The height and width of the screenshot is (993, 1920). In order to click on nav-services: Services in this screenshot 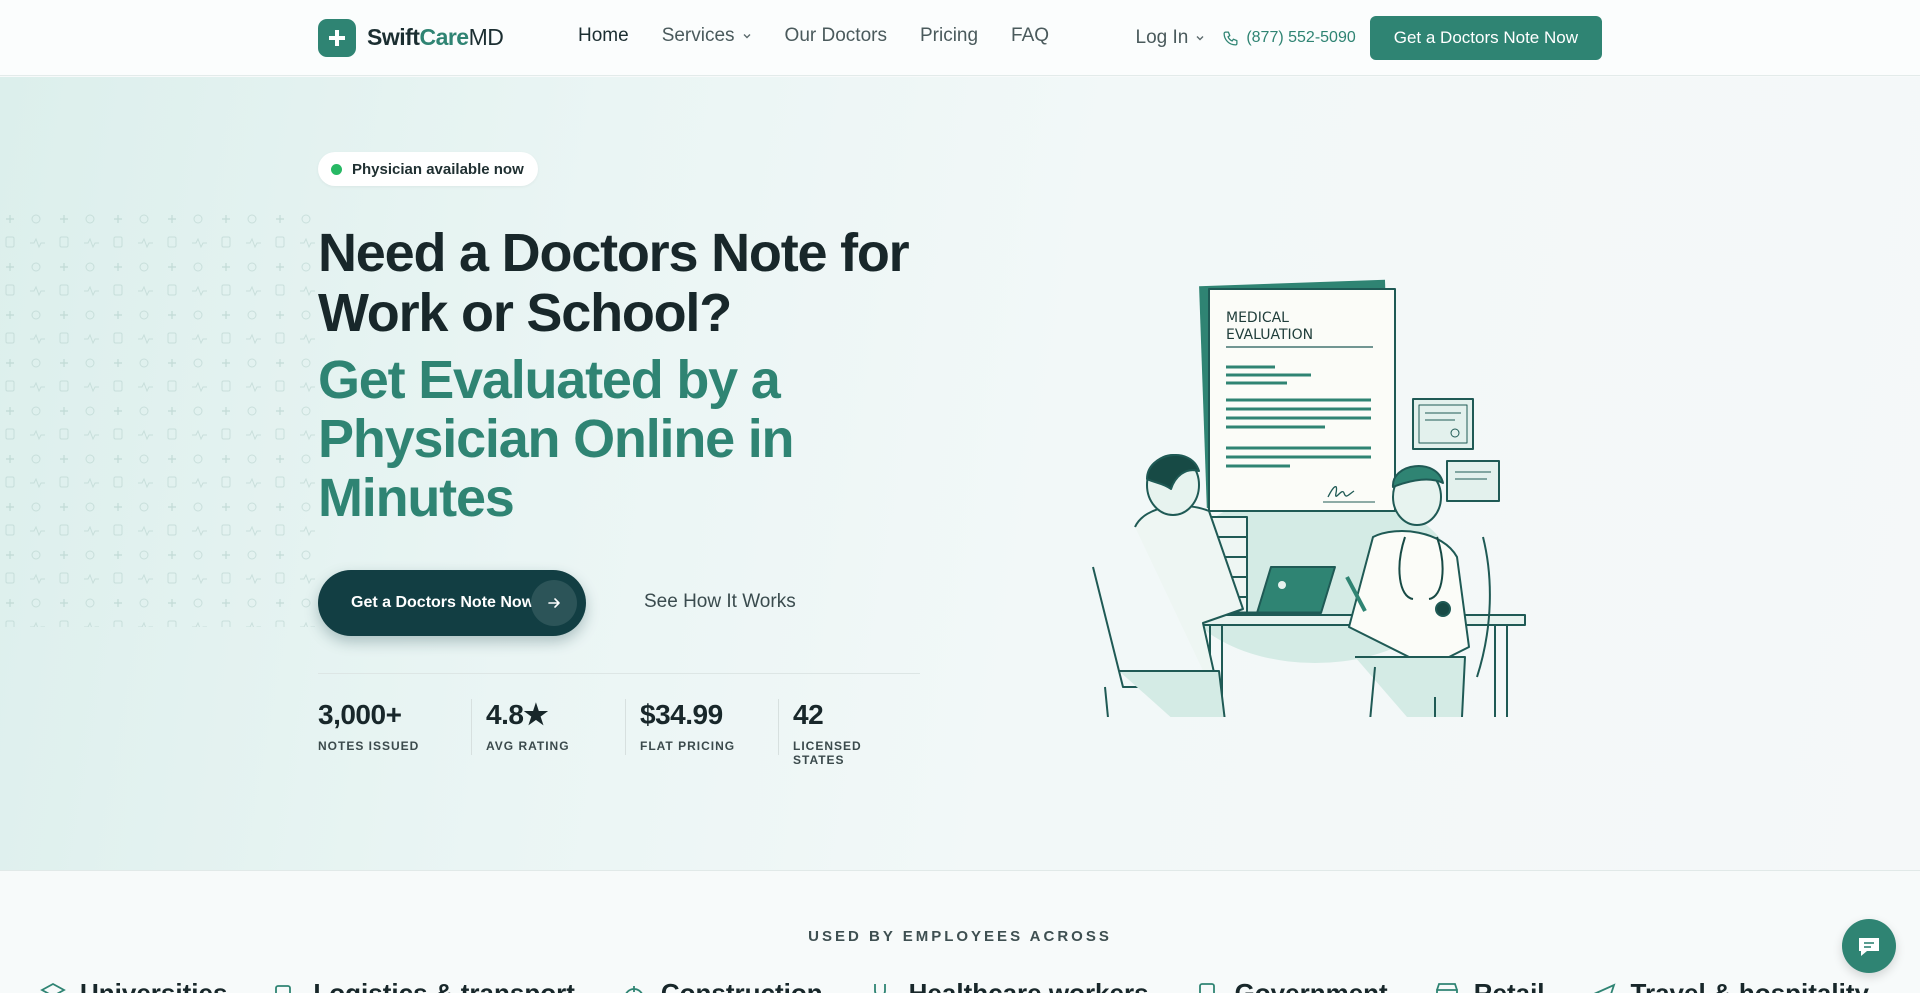, I will do `click(707, 36)`.